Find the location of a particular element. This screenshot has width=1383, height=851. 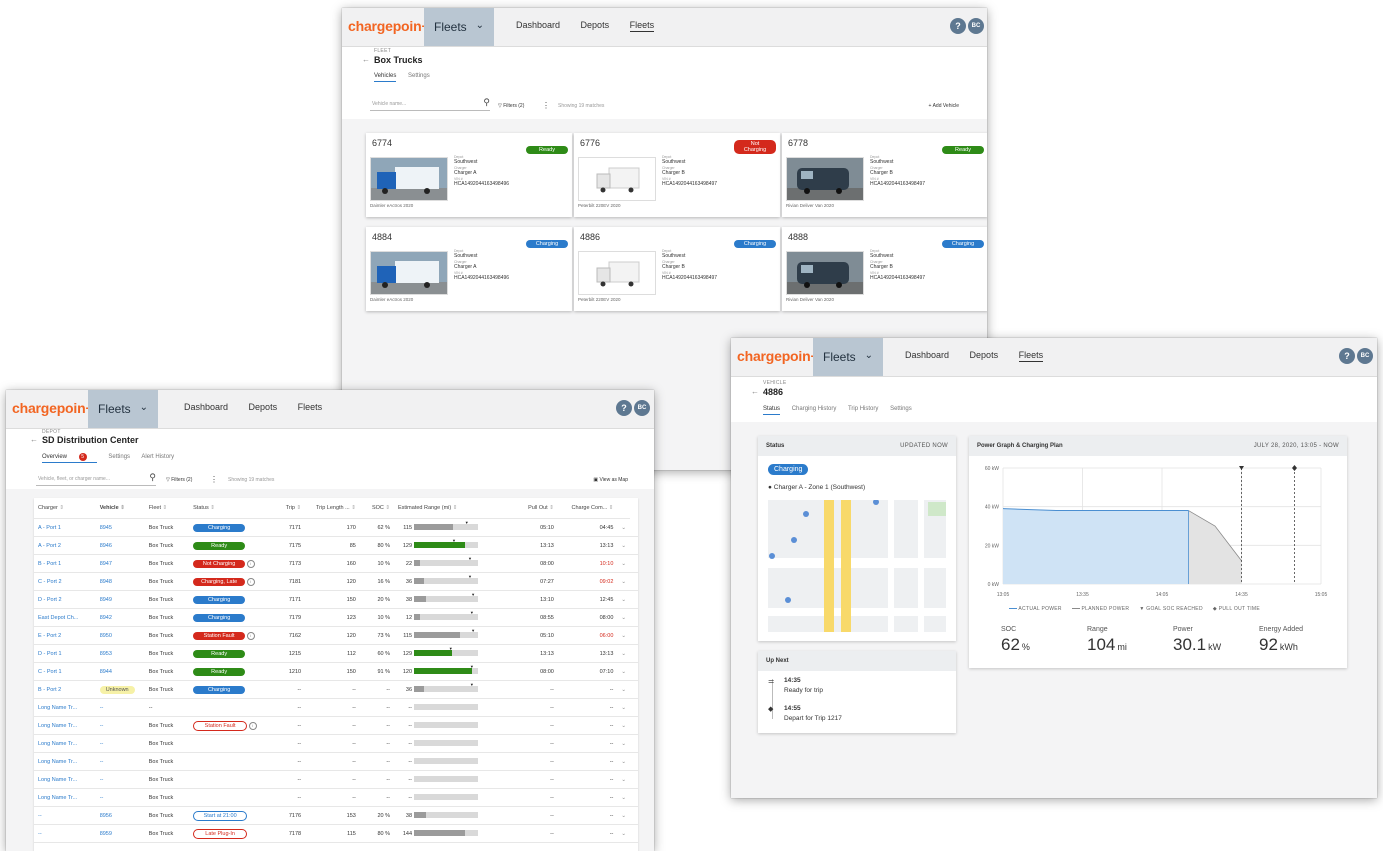

tab-trip-history: Trip History is located at coordinates (863, 409).